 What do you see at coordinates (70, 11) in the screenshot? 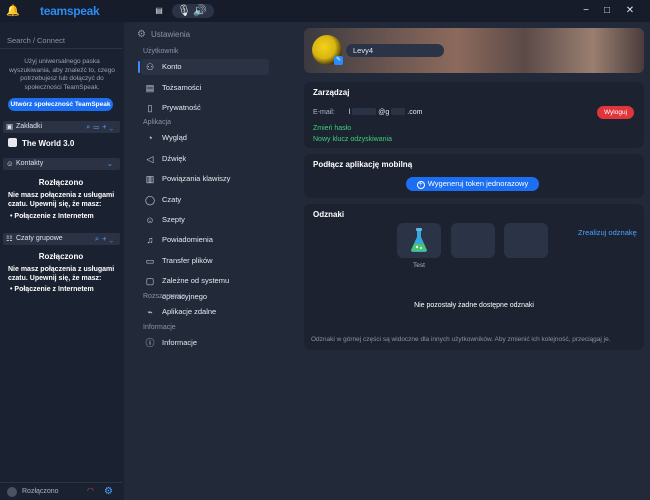
I see `app-logo: teamspeak` at bounding box center [70, 11].